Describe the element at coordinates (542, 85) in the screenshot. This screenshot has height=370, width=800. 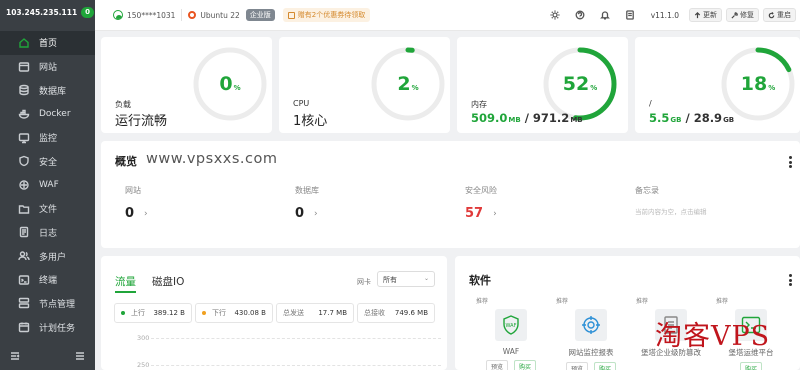
I see `memory-card: 52% 内存 509.0MB / 971.2MB` at that location.